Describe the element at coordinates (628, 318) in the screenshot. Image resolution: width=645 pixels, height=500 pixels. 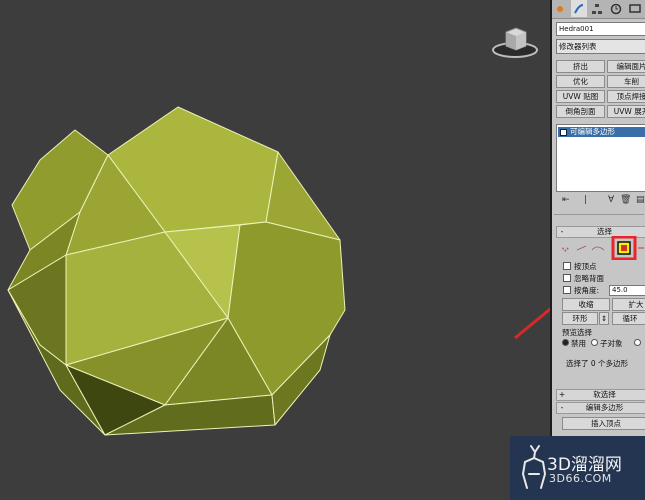
I see `loop-button: 循环` at that location.